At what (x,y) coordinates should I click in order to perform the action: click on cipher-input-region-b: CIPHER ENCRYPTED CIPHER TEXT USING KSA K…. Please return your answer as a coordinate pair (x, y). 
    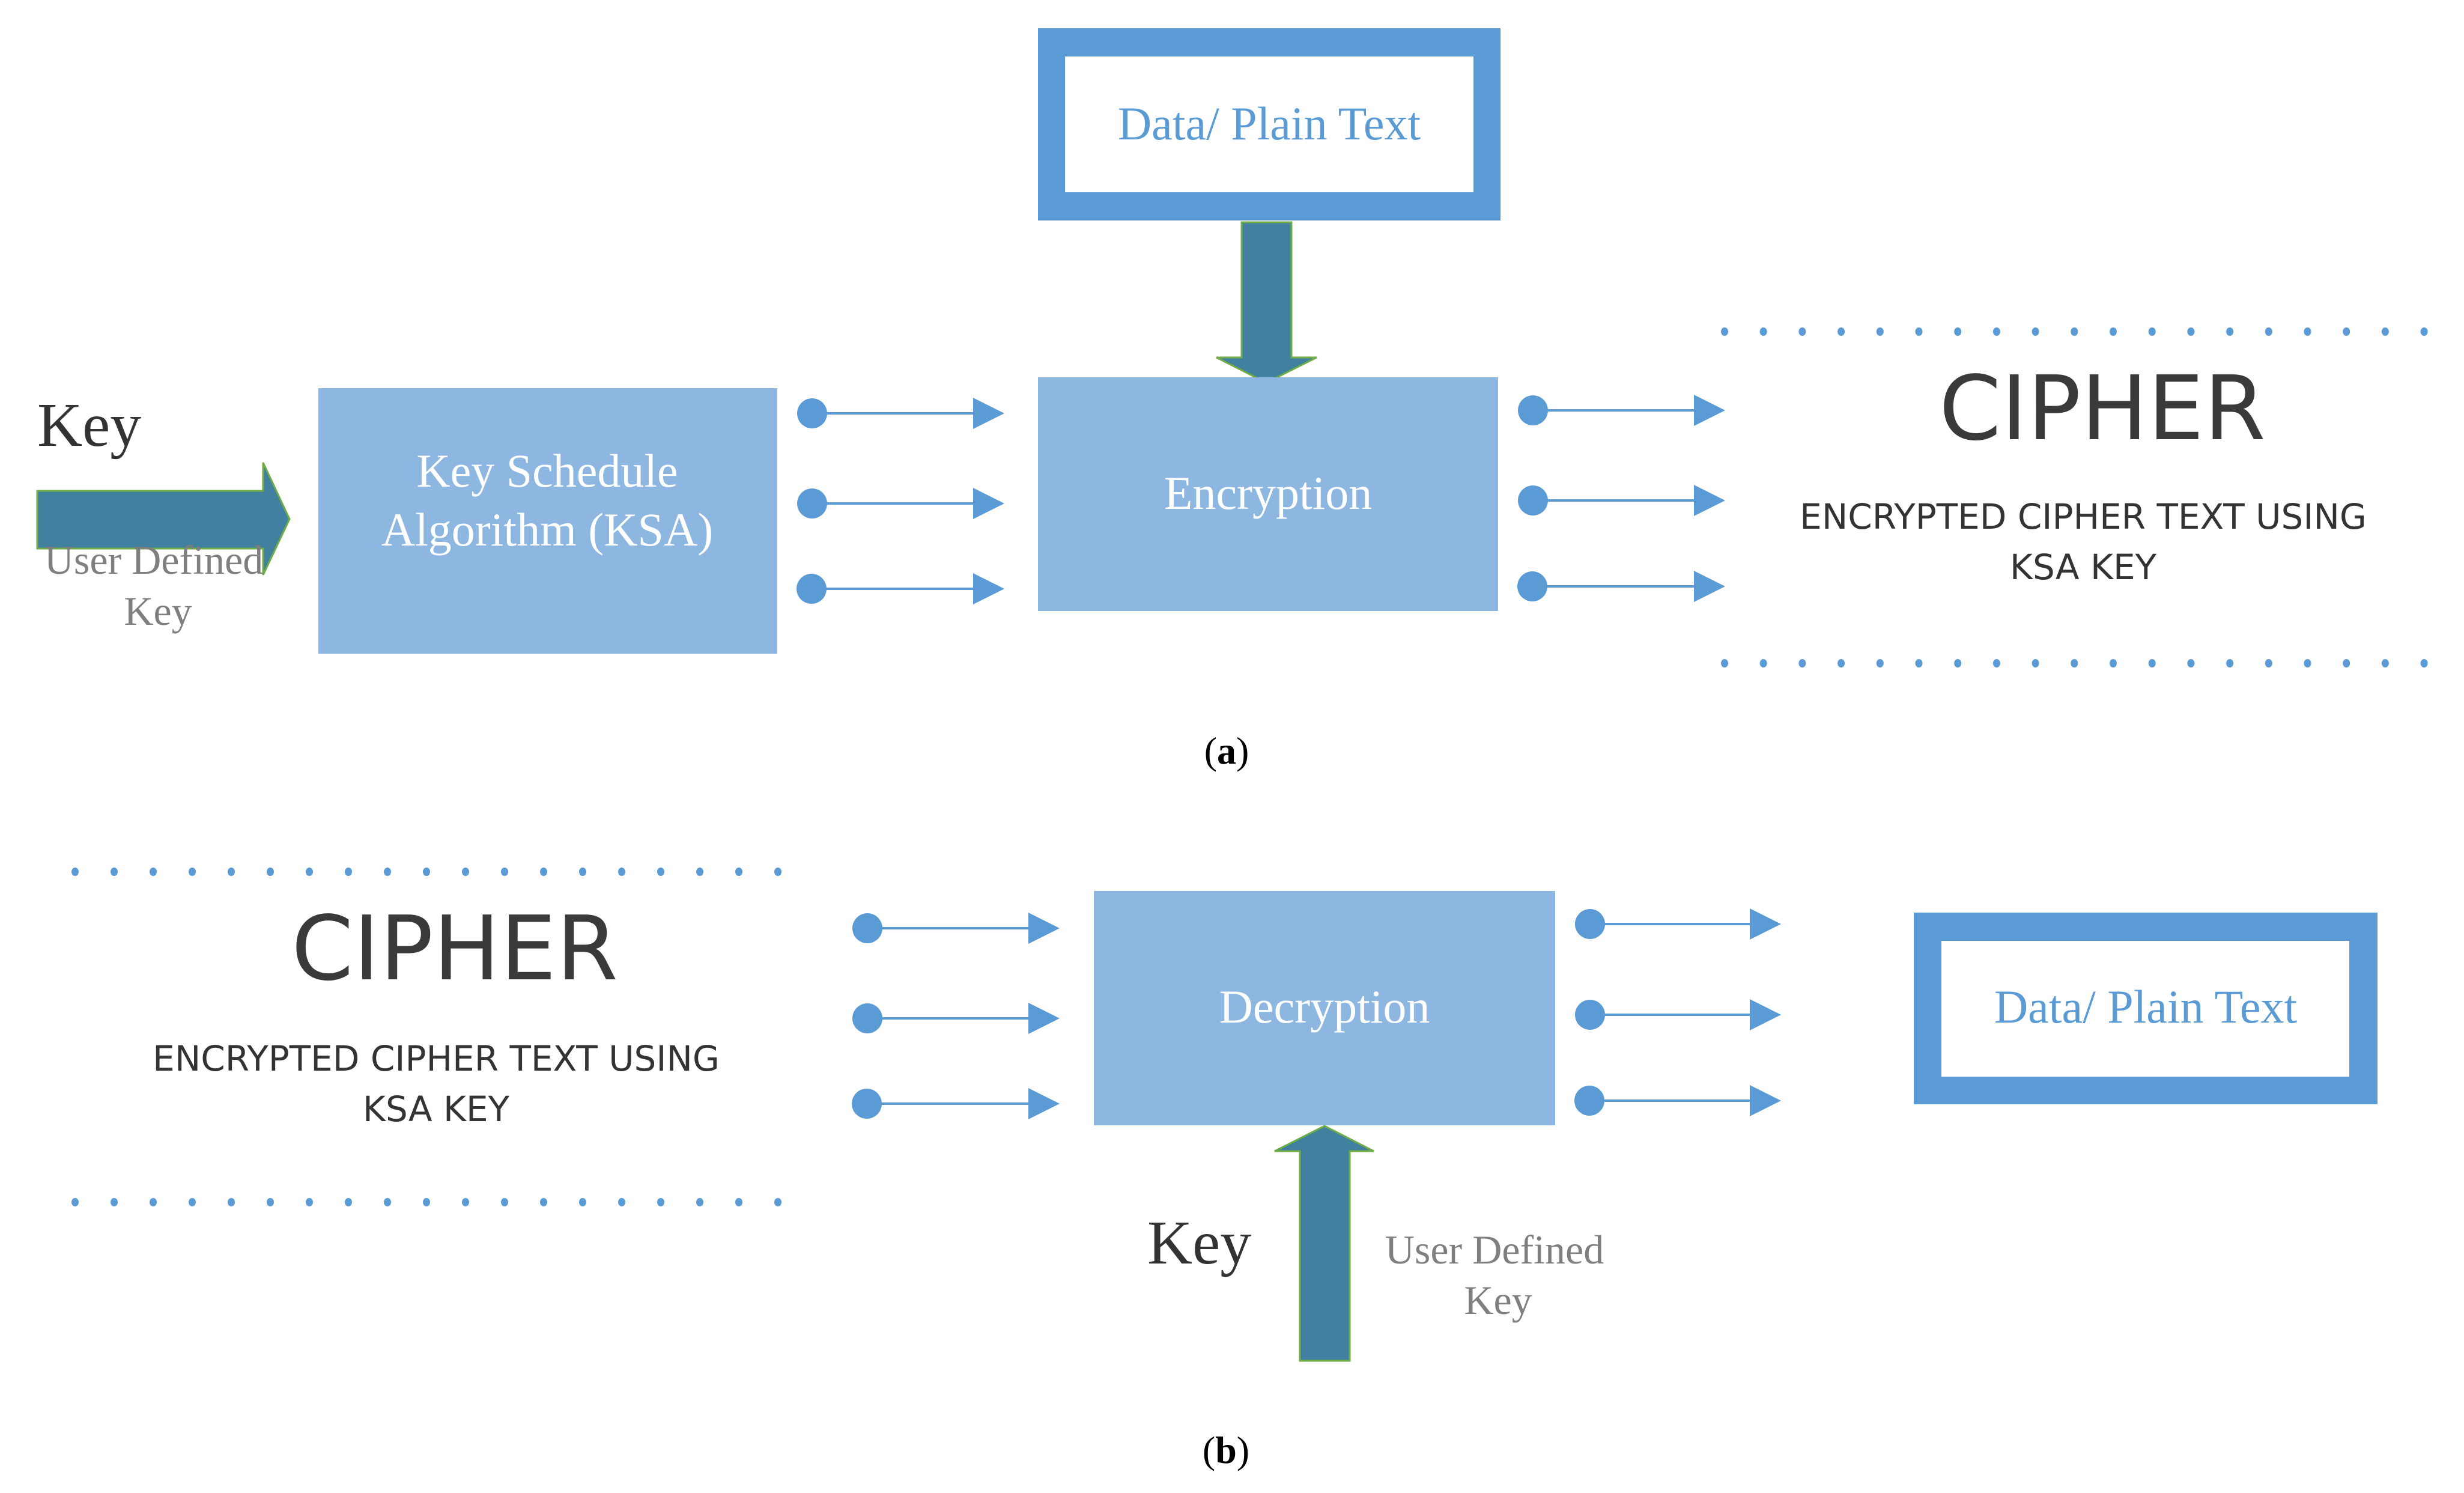
    Looking at the image, I should click on (426, 1037).